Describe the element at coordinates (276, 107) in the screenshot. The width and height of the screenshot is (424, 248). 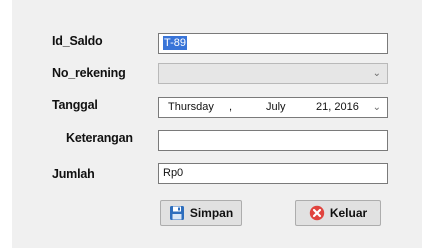
I see `date-month: July` at that location.